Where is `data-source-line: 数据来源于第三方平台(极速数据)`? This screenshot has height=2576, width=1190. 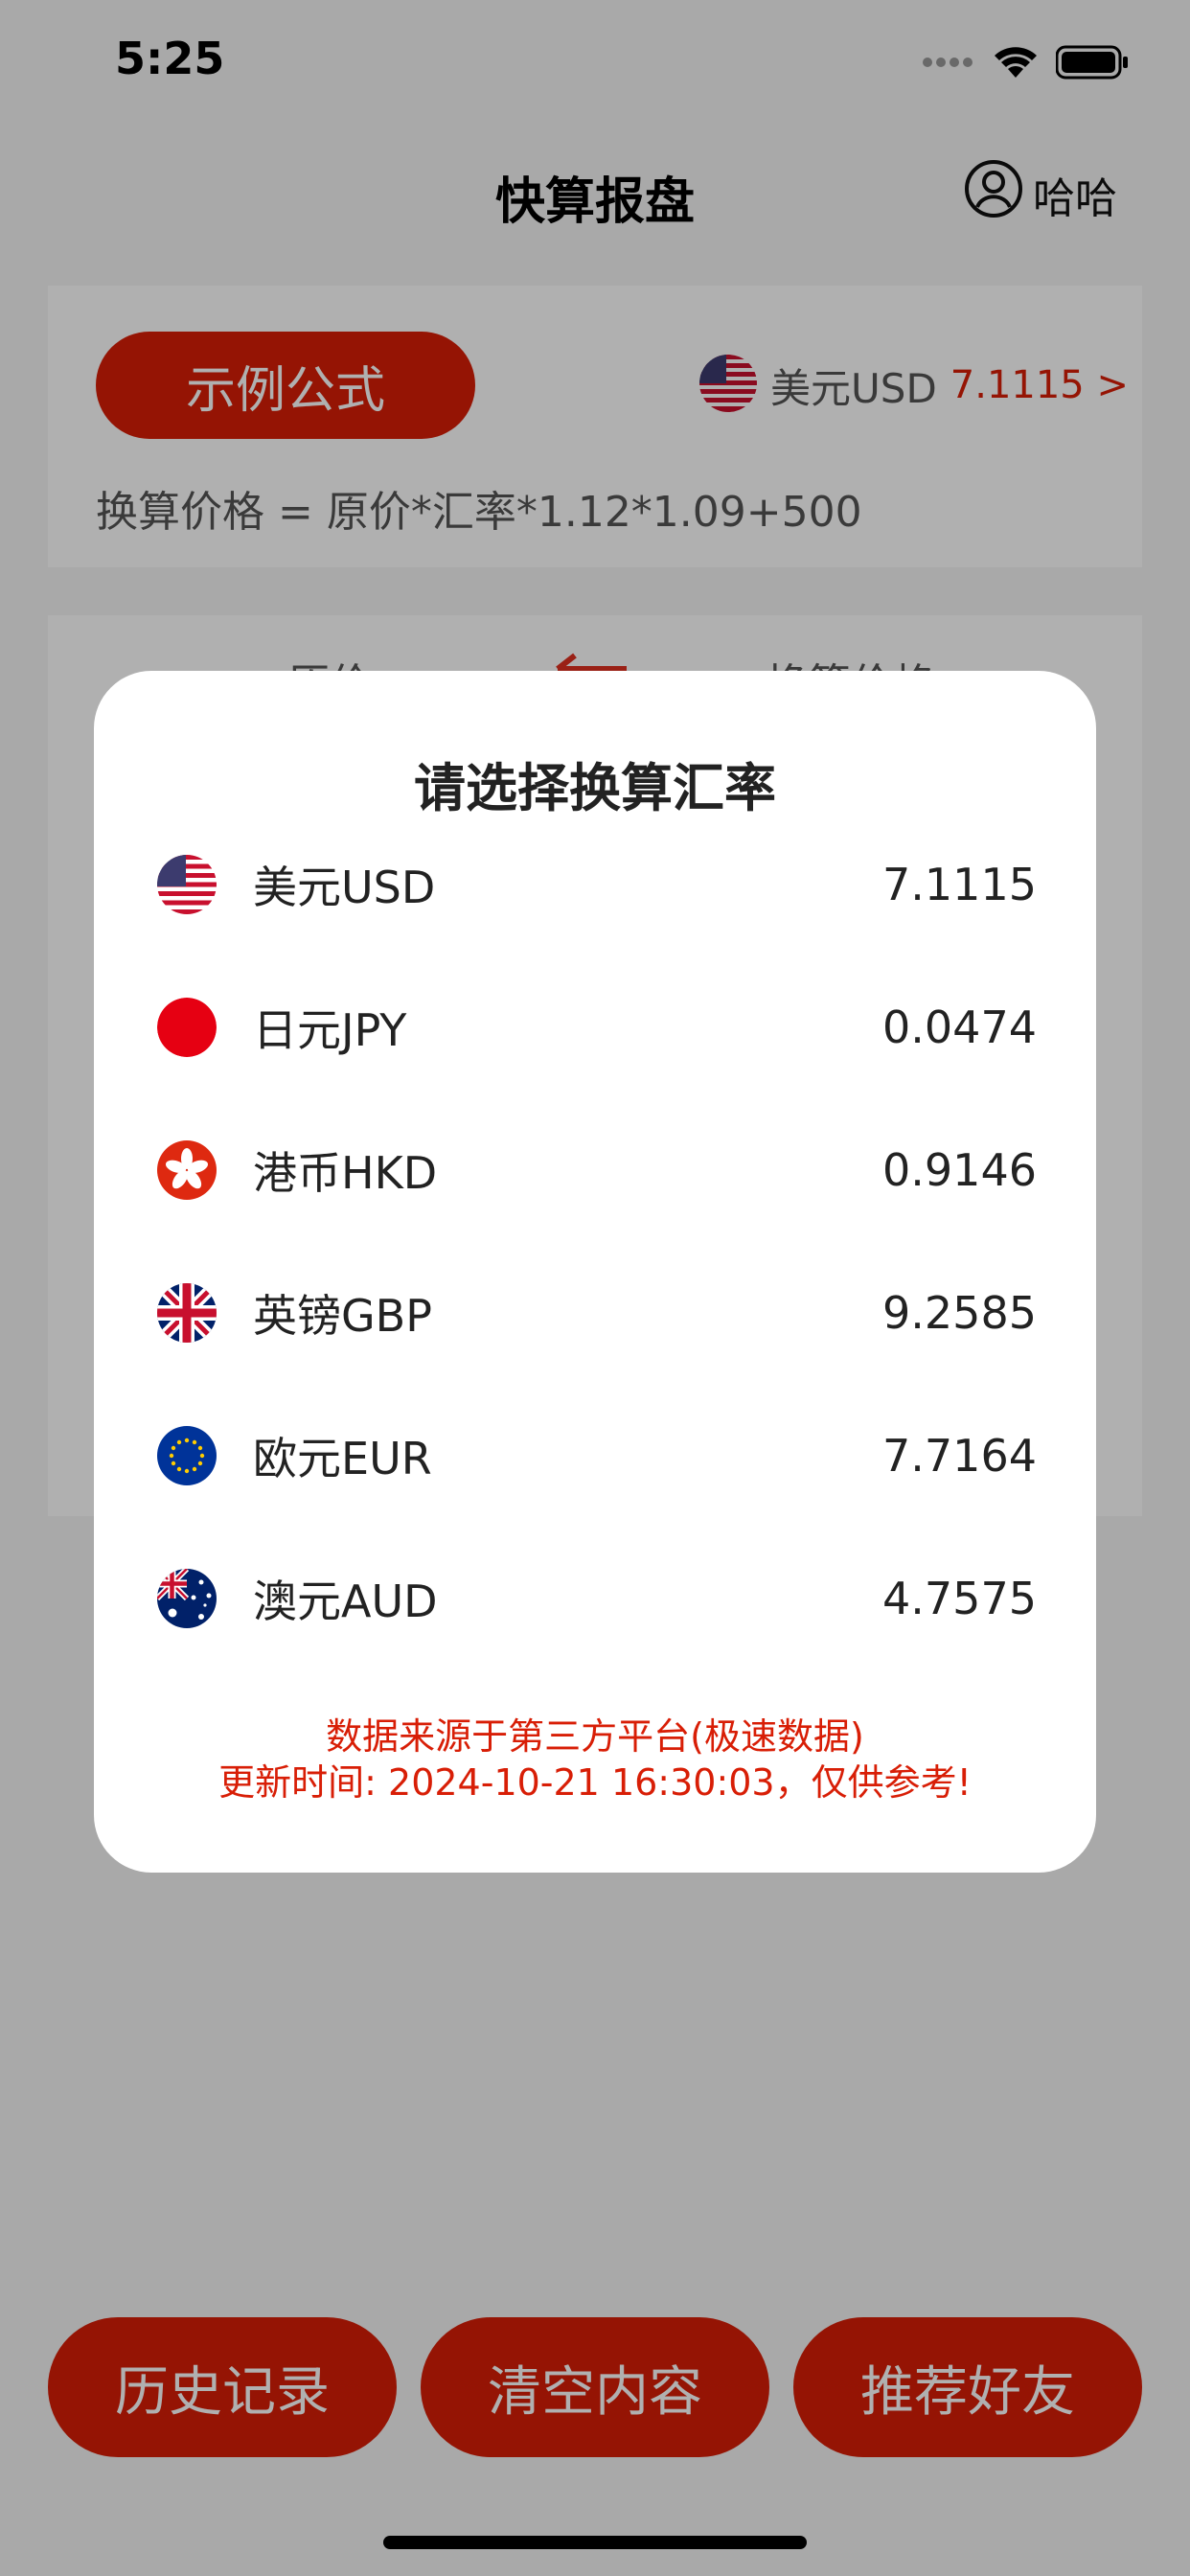 data-source-line: 数据来源于第三方平台(极速数据) is located at coordinates (595, 1736).